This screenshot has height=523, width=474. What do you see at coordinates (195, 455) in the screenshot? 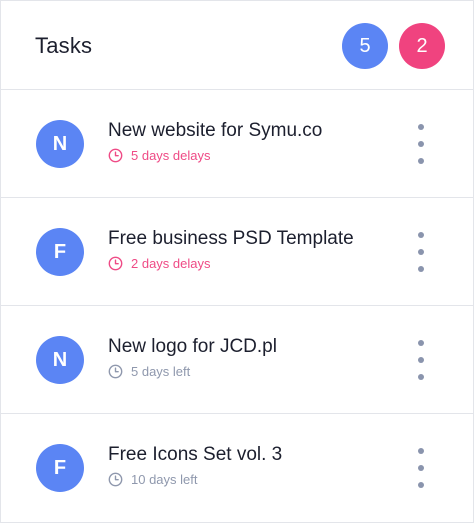
I see `task-title: Free Icons Set vol. 3` at bounding box center [195, 455].